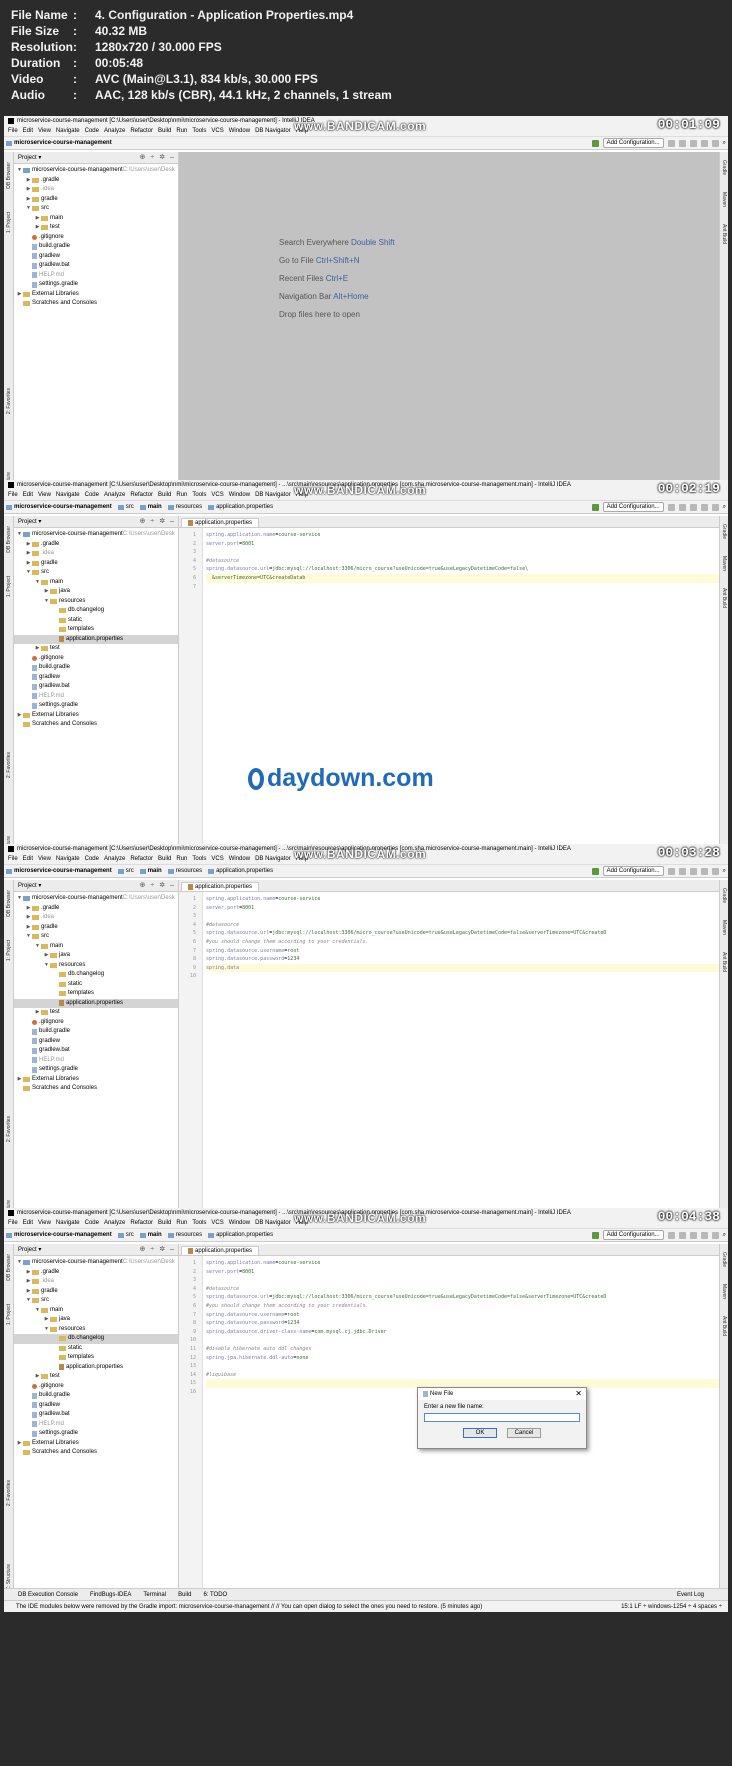 This screenshot has width=732, height=1766. What do you see at coordinates (92, 131) in the screenshot?
I see `menu-item-code: Code` at bounding box center [92, 131].